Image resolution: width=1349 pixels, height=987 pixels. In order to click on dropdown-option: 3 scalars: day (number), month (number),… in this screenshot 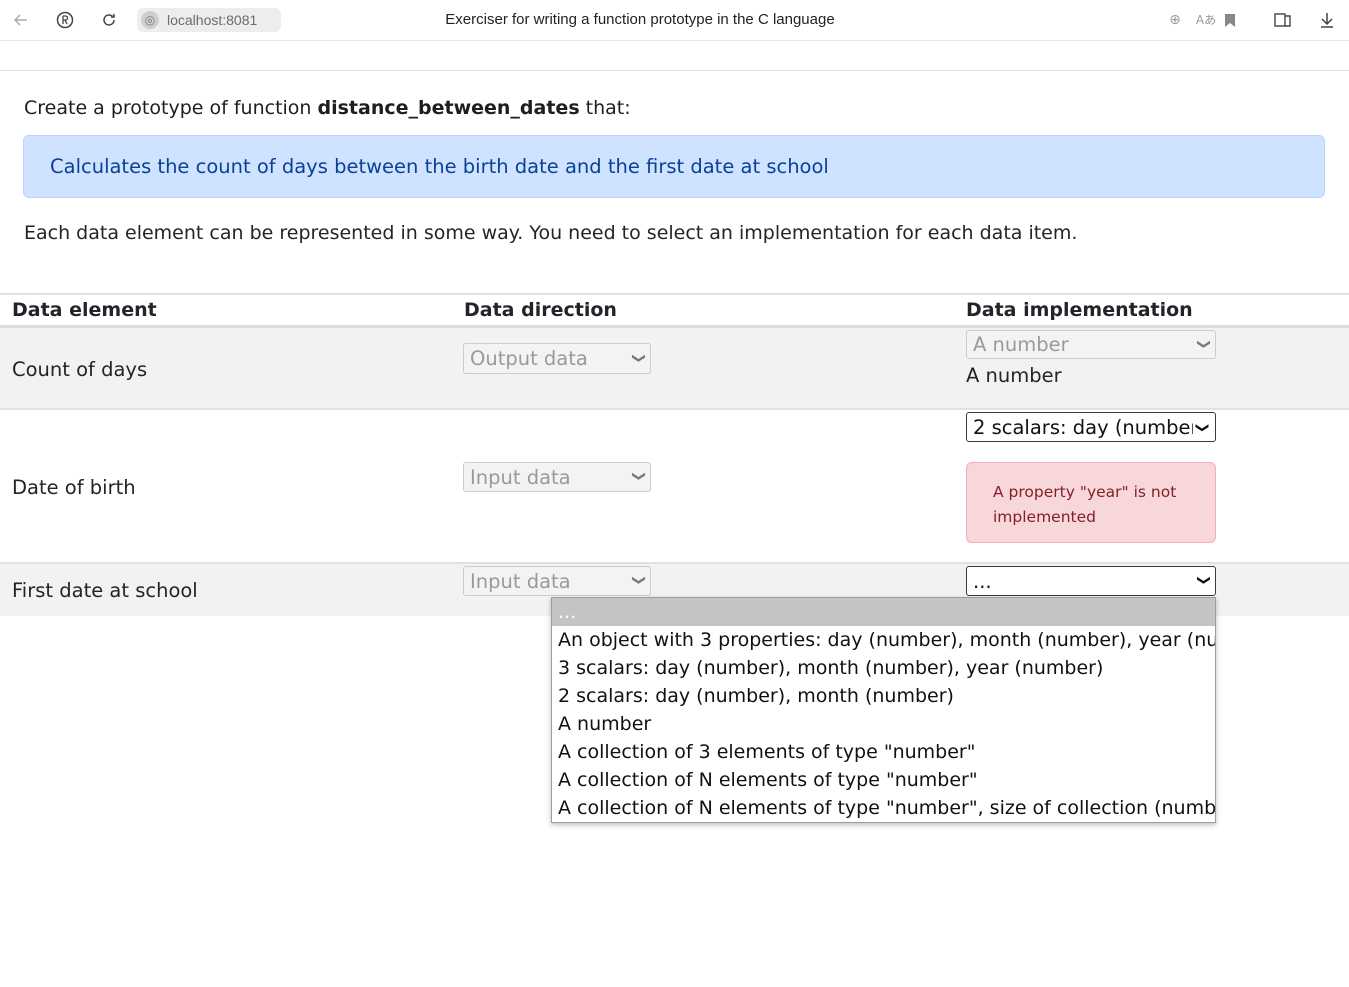, I will do `click(883, 668)`.